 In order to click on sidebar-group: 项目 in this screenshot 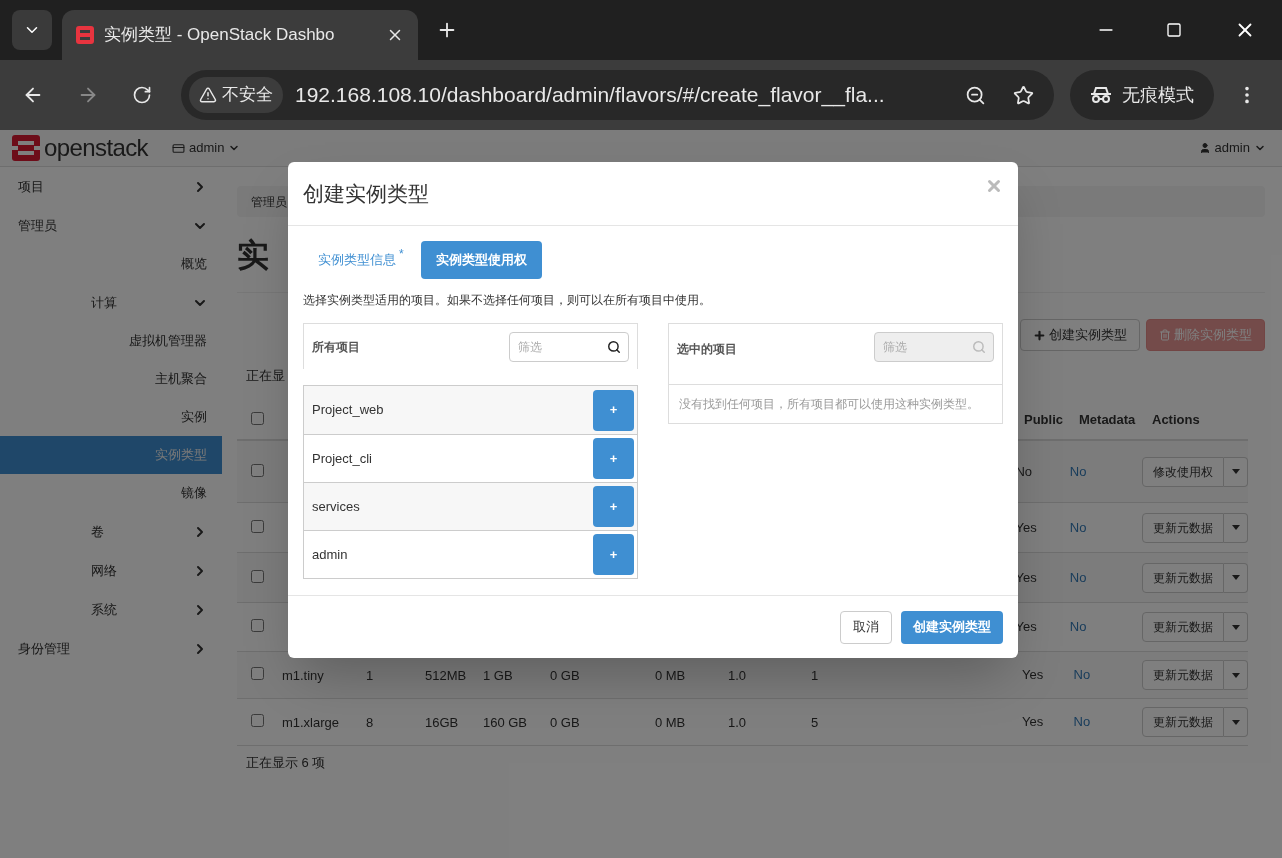, I will do `click(111, 186)`.